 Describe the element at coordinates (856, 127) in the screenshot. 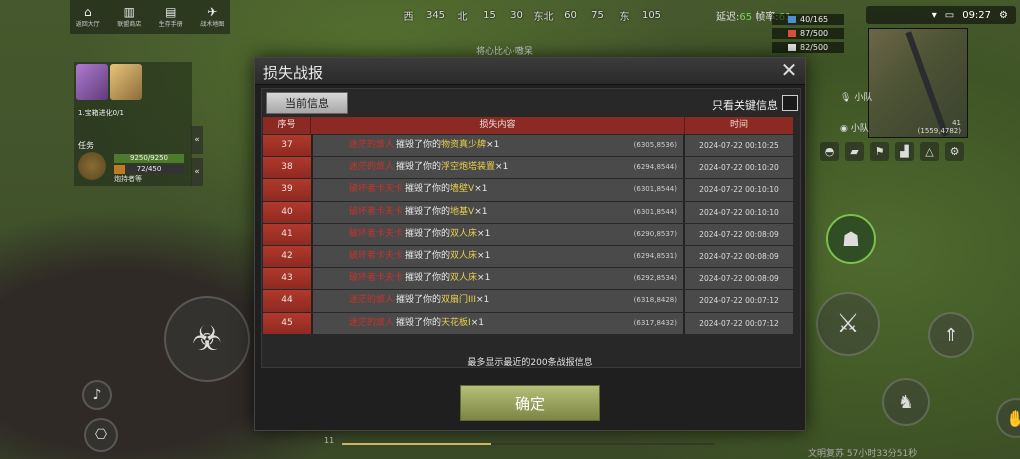

I see `team-button: ◉ 小队` at that location.